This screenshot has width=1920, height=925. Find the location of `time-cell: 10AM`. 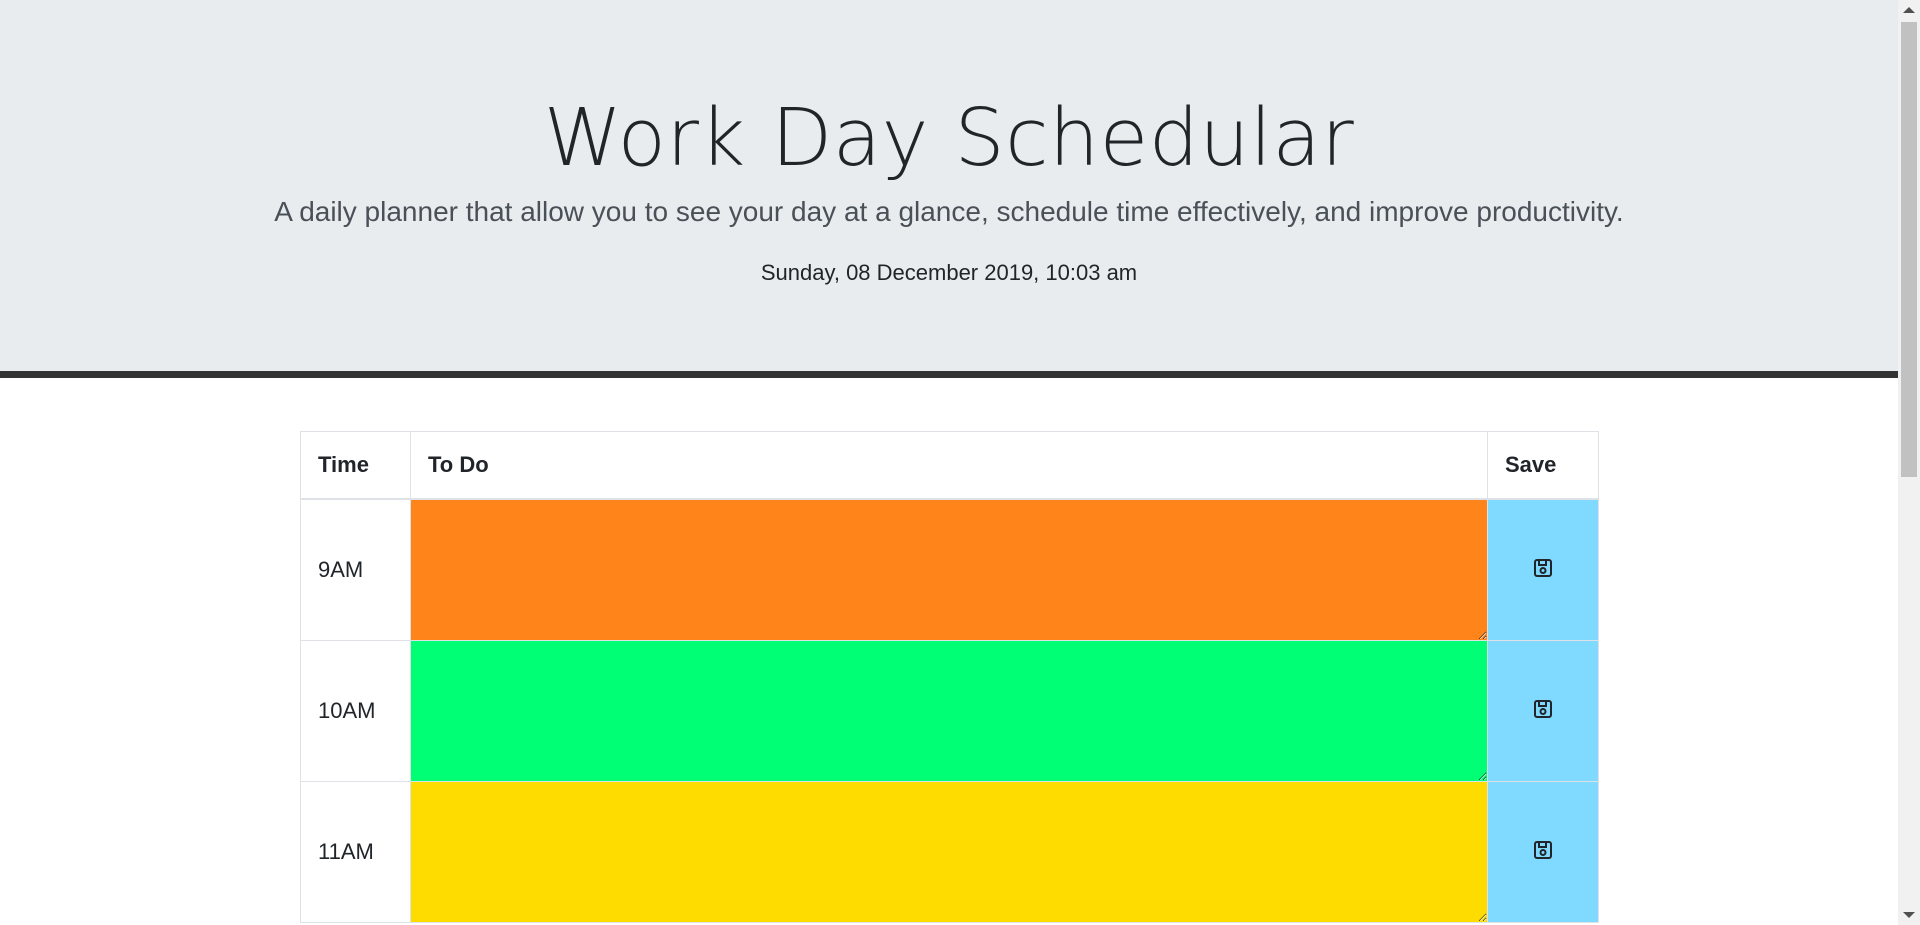

time-cell: 10AM is located at coordinates (355, 711).